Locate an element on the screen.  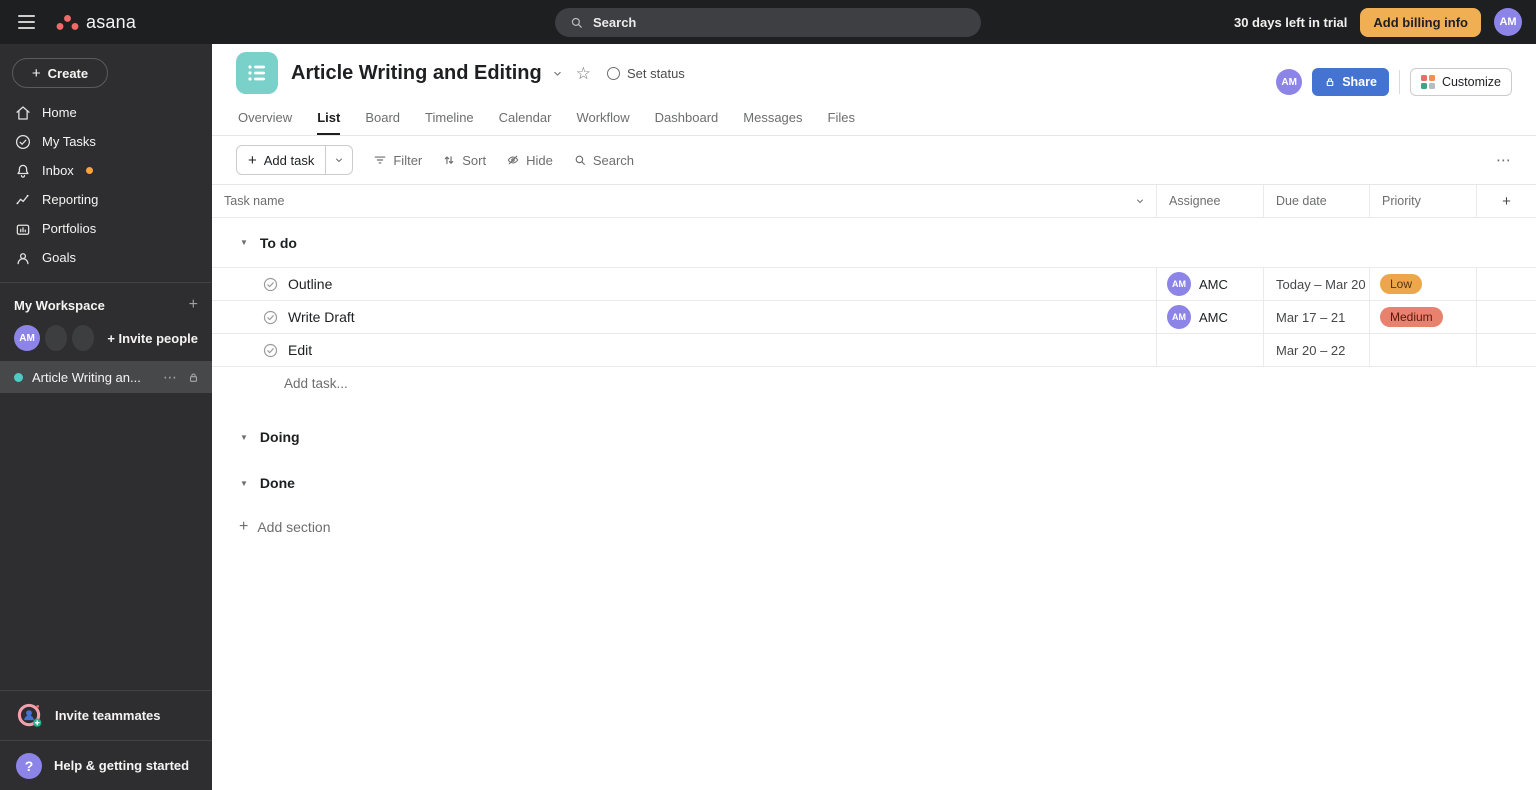
list-search-button: Search is located at coordinates (603, 160).